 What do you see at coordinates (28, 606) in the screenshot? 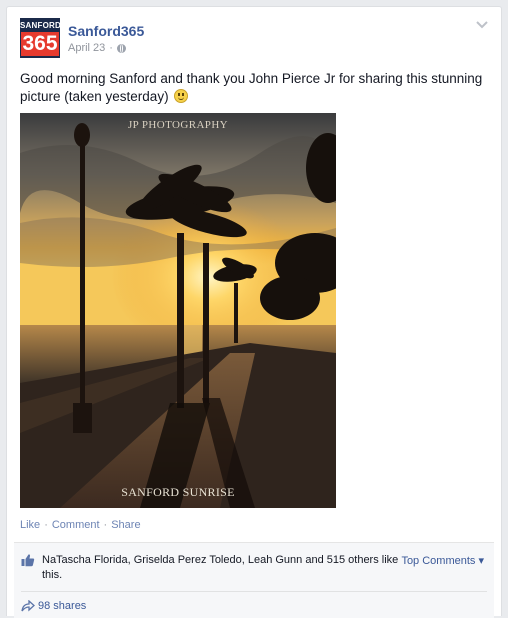
I see `share-arrow-icon` at bounding box center [28, 606].